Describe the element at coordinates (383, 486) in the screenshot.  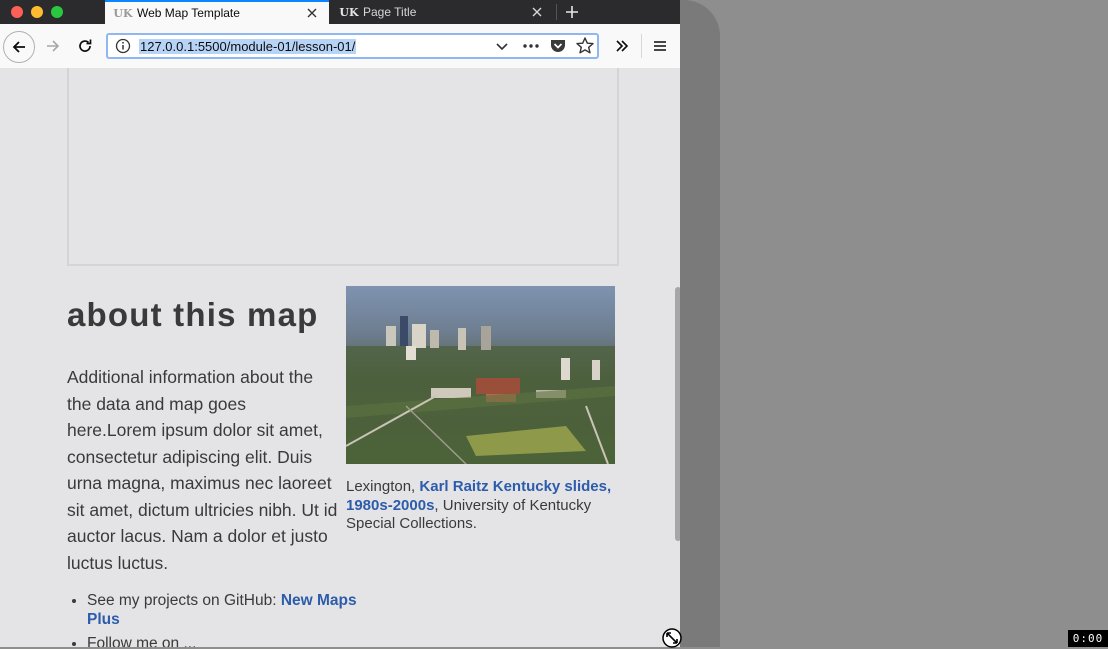
I see `caption-prefix: Lexington,` at that location.